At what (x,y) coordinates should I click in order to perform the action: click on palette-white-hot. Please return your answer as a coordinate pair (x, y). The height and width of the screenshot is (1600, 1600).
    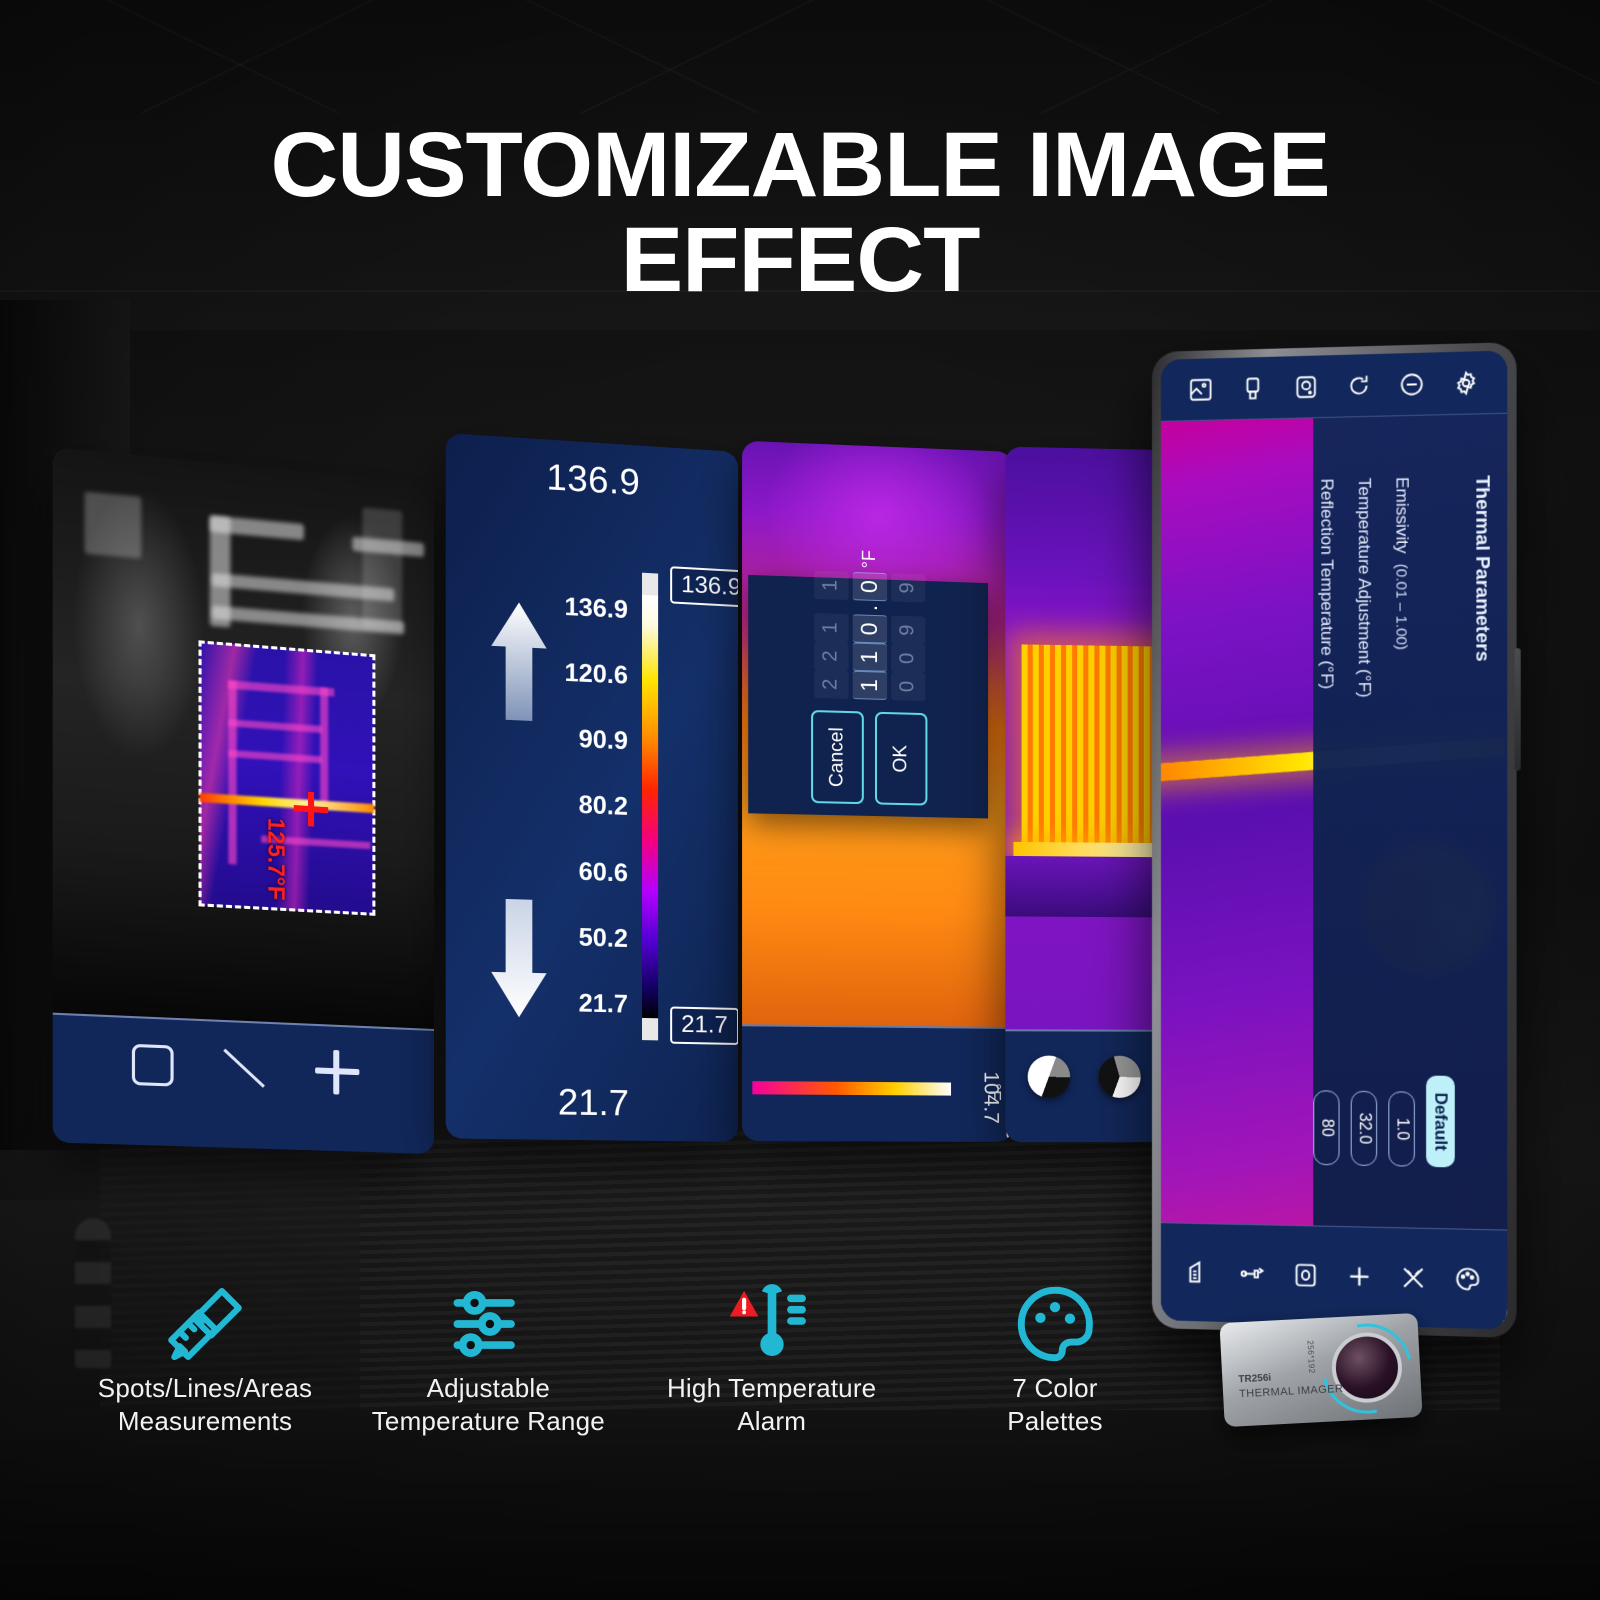
    Looking at the image, I should click on (1049, 1076).